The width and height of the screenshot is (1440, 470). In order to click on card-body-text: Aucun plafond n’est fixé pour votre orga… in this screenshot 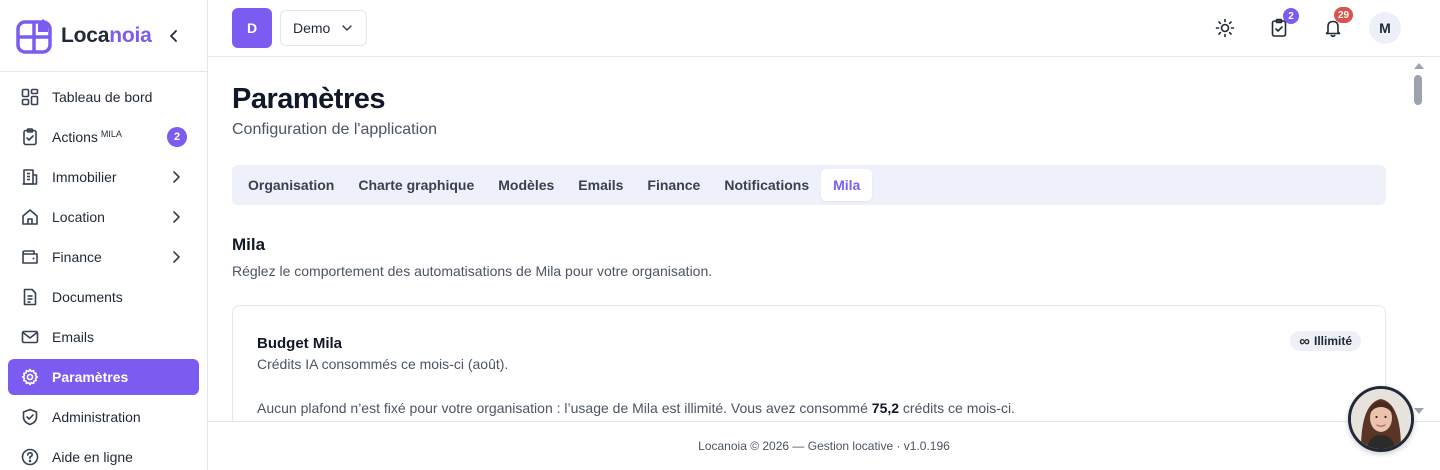, I will do `click(636, 408)`.